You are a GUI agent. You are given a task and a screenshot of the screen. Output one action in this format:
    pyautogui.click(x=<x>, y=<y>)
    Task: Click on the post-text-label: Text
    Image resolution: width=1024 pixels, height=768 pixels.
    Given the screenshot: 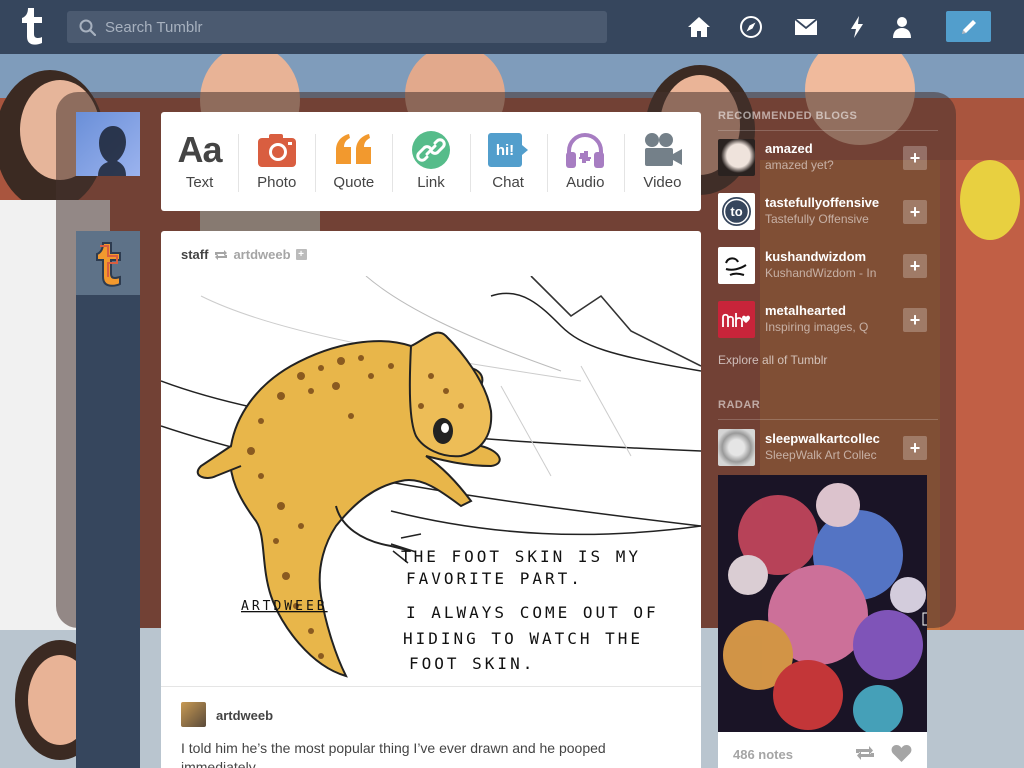 What is the action you would take?
    pyautogui.click(x=199, y=182)
    